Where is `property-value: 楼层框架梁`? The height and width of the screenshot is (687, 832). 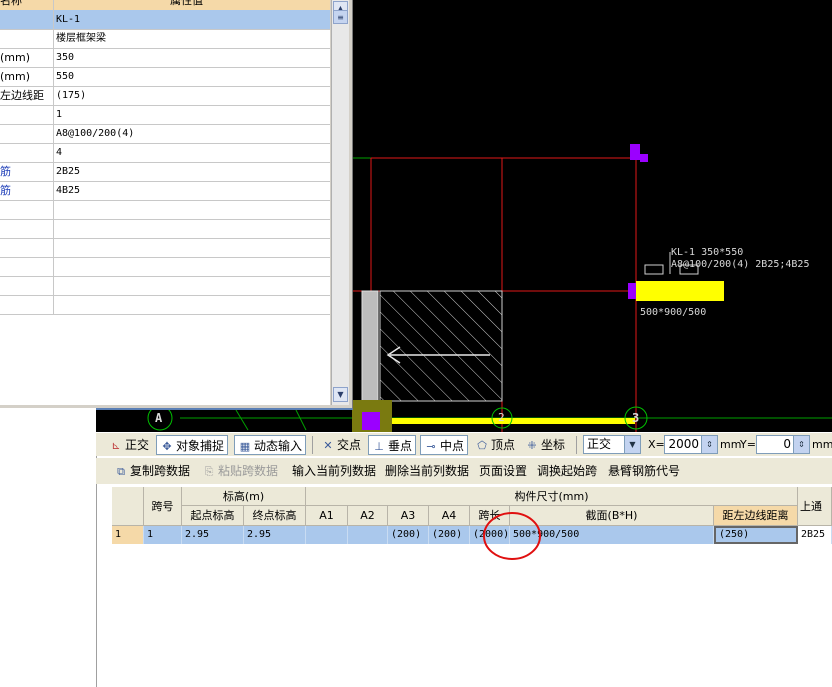 property-value: 楼层框架梁 is located at coordinates (81, 38).